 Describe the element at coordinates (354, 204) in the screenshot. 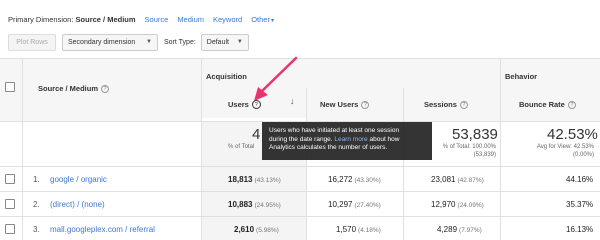

I see `new-users-value: 10,297 (27.40%)` at that location.